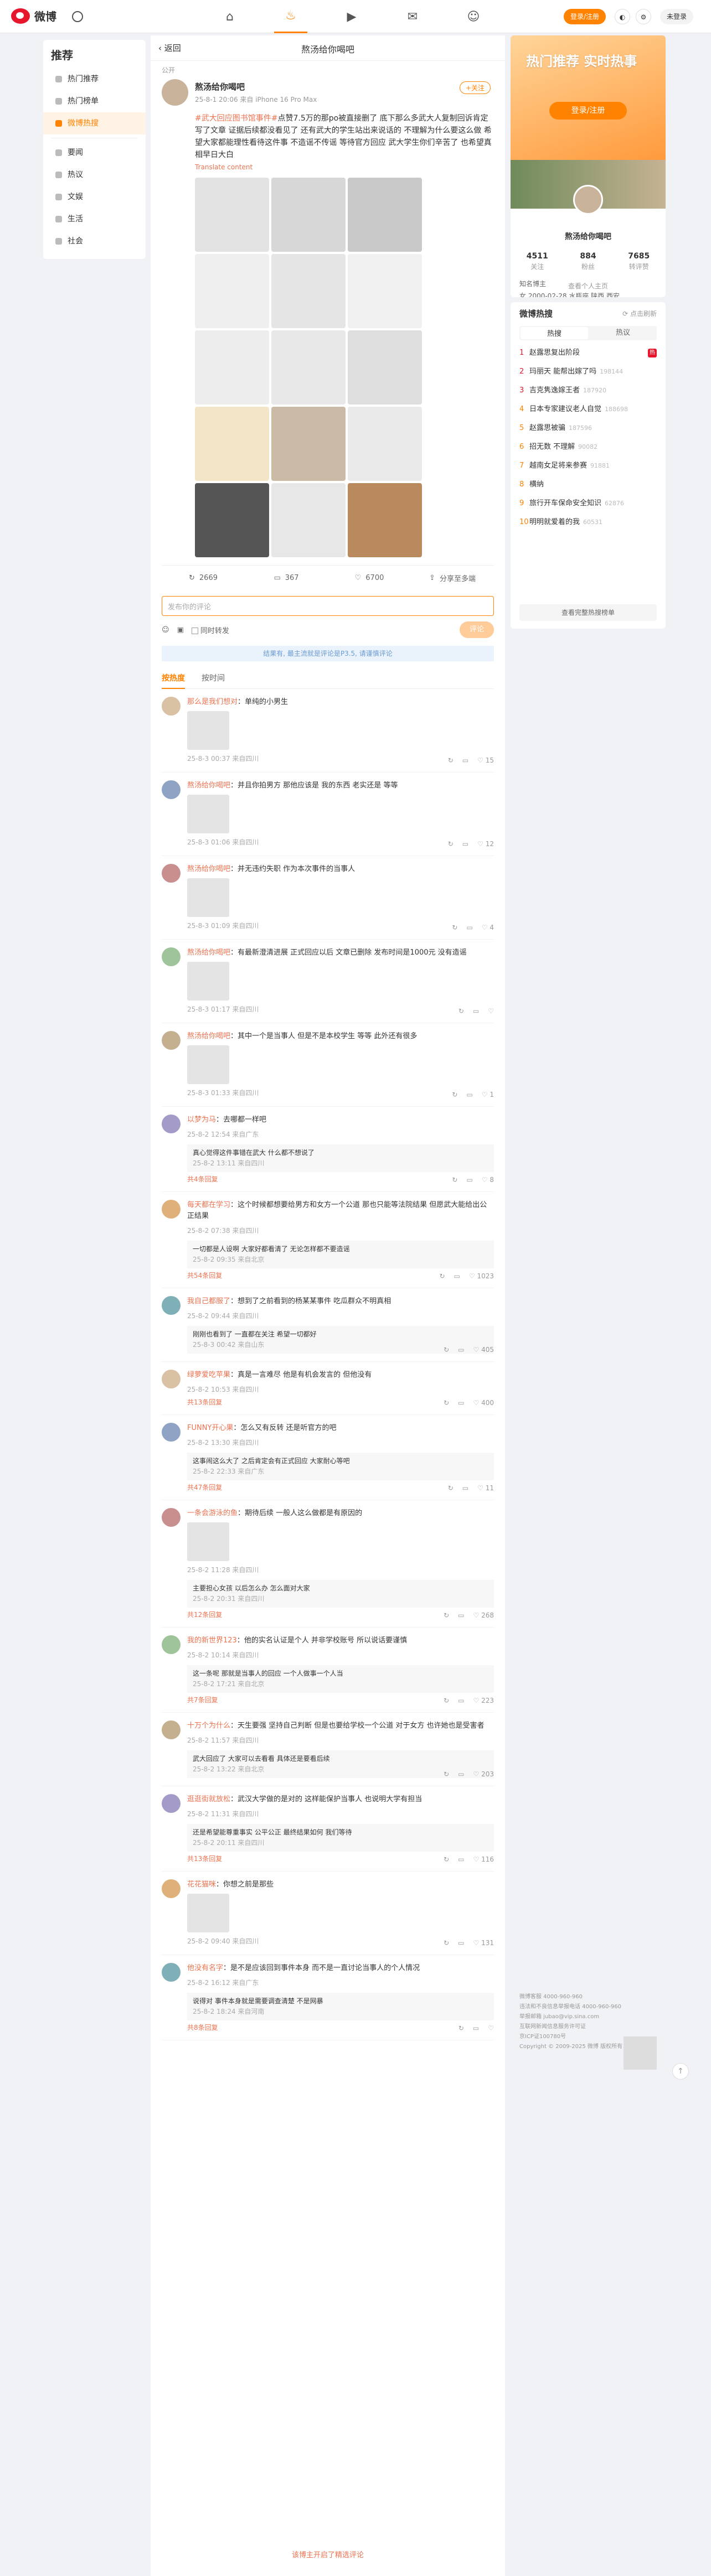  Describe the element at coordinates (94, 123) in the screenshot. I see `nav-item-hot-search: 微博热搜` at that location.